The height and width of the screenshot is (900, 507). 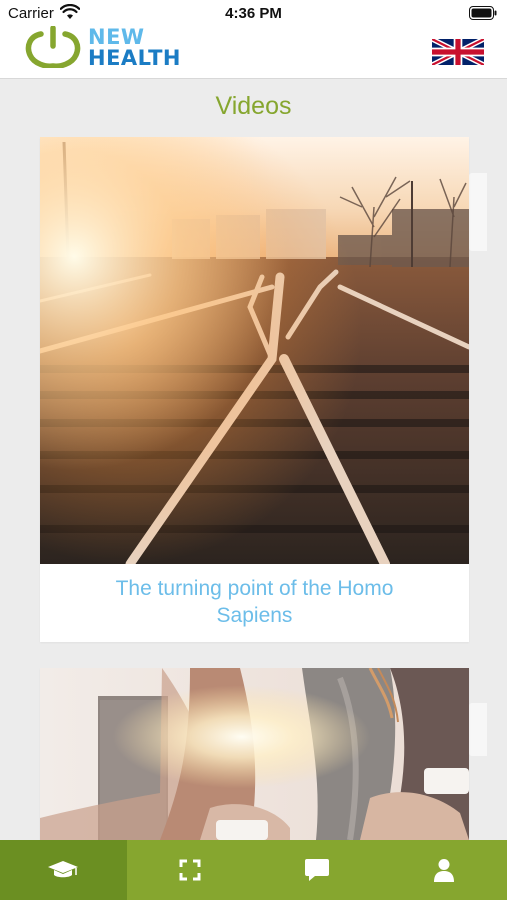 I want to click on page-title: Videos, so click(x=253, y=106).